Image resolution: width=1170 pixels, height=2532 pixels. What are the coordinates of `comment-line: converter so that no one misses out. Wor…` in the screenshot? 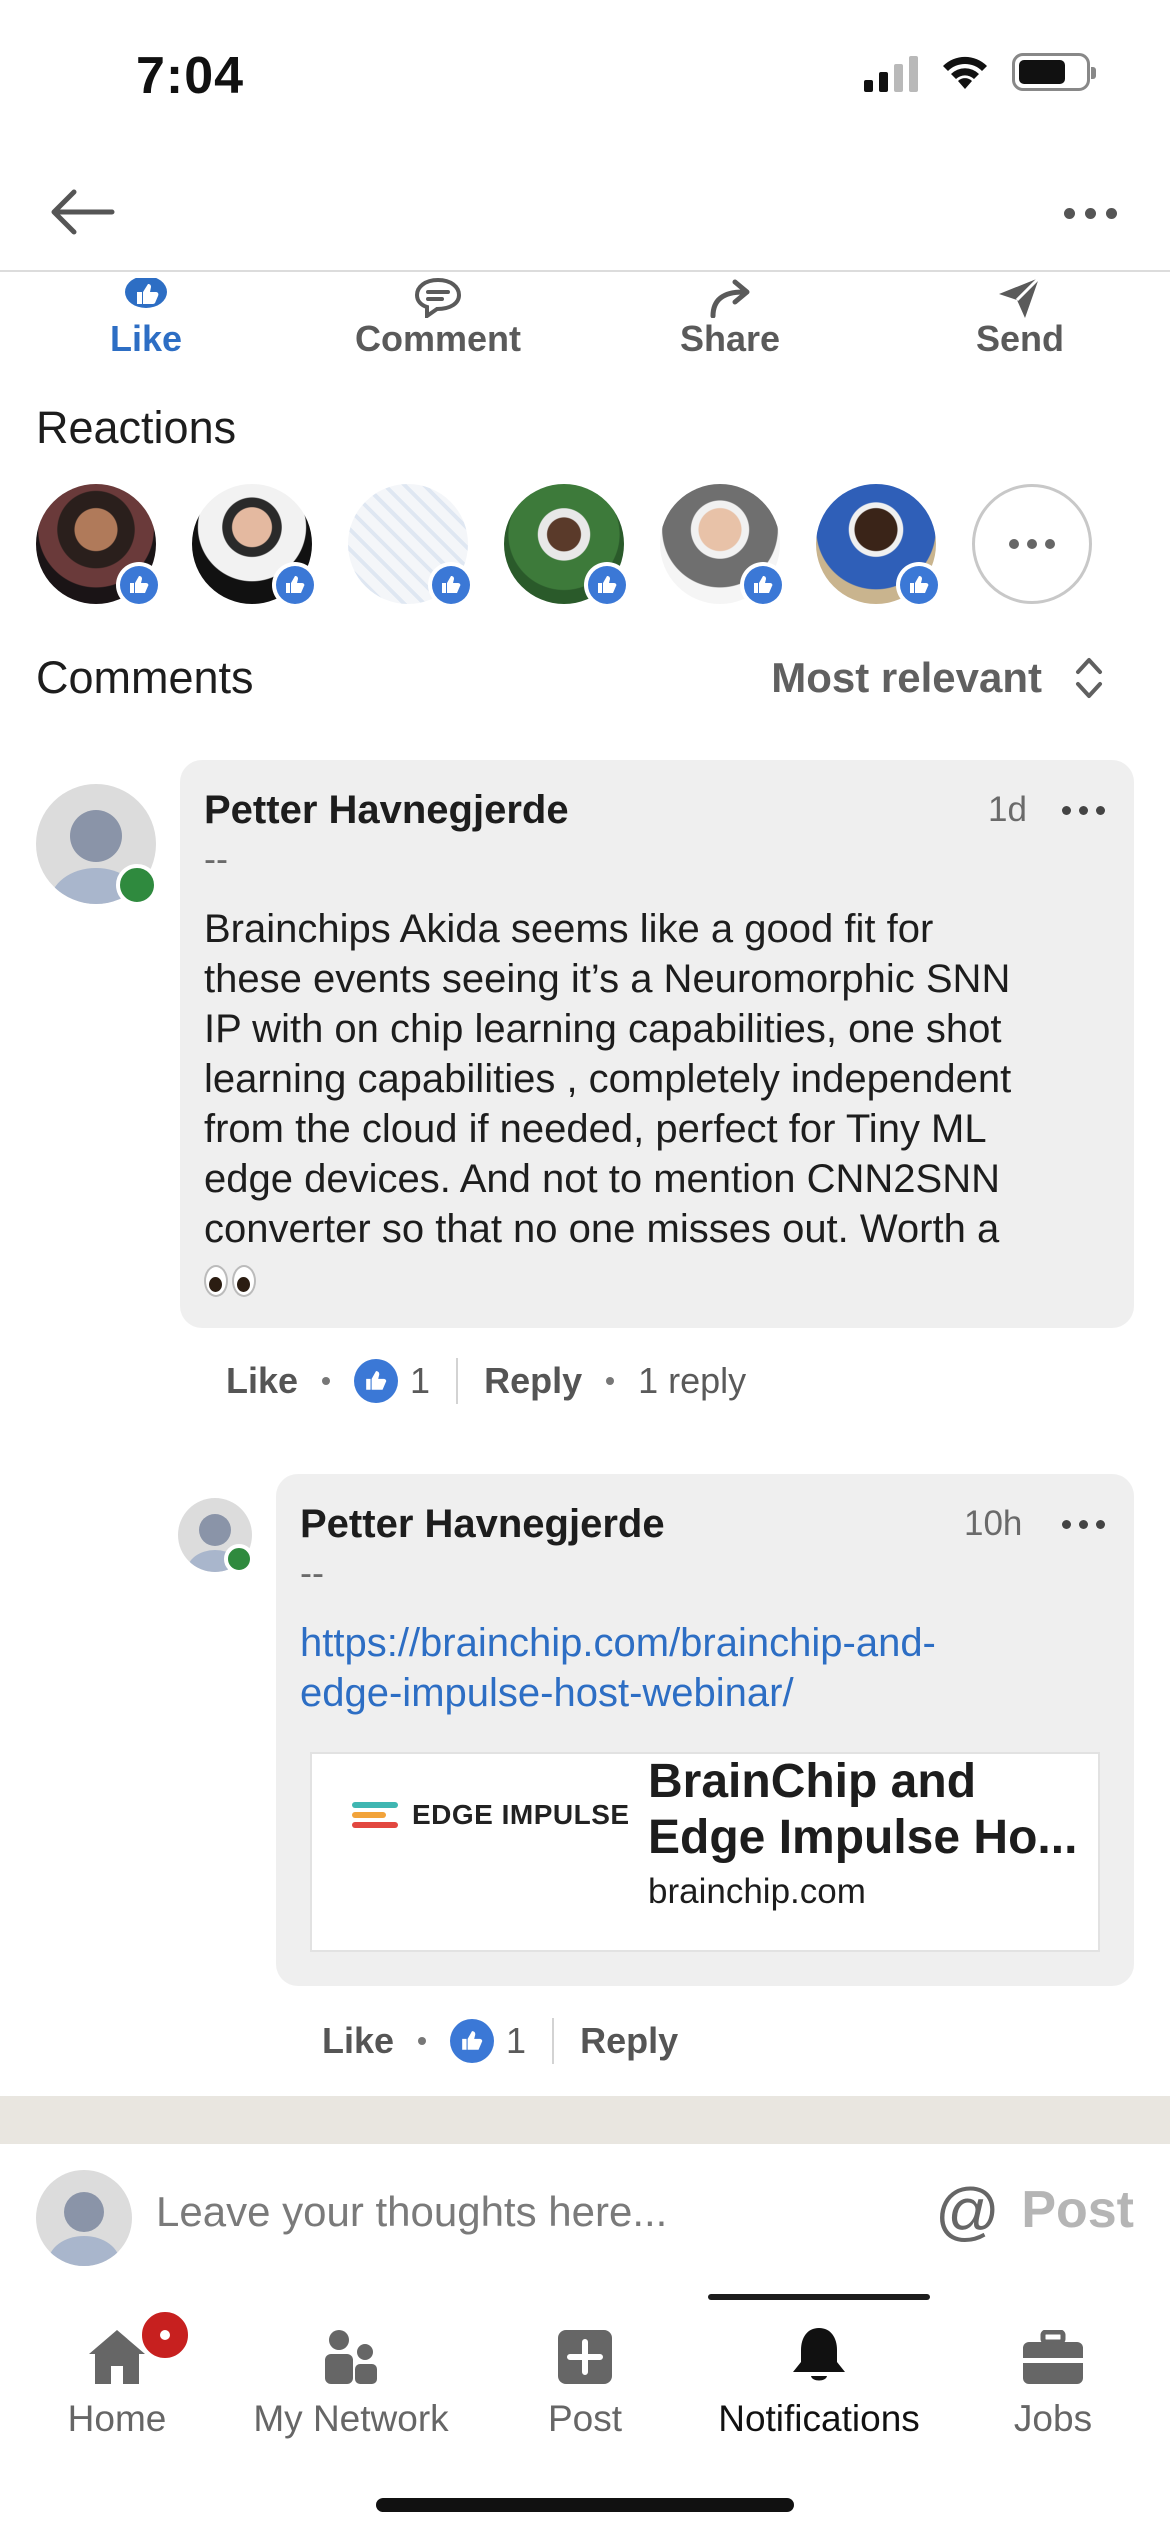 It's located at (602, 1229).